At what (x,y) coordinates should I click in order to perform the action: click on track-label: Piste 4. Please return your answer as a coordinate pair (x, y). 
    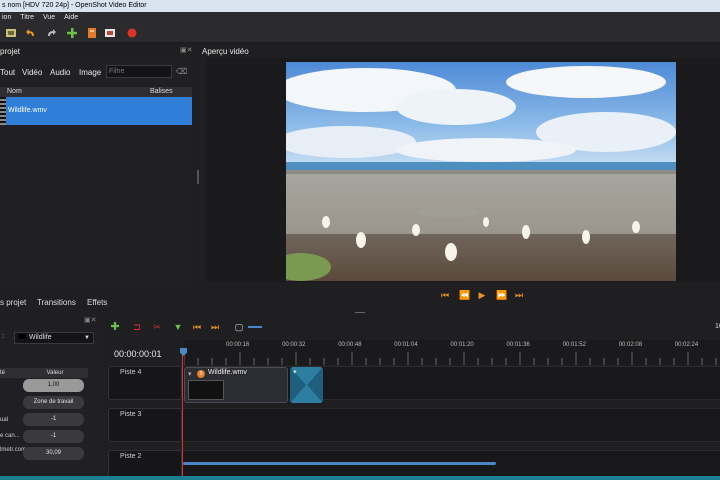
    Looking at the image, I should click on (131, 372).